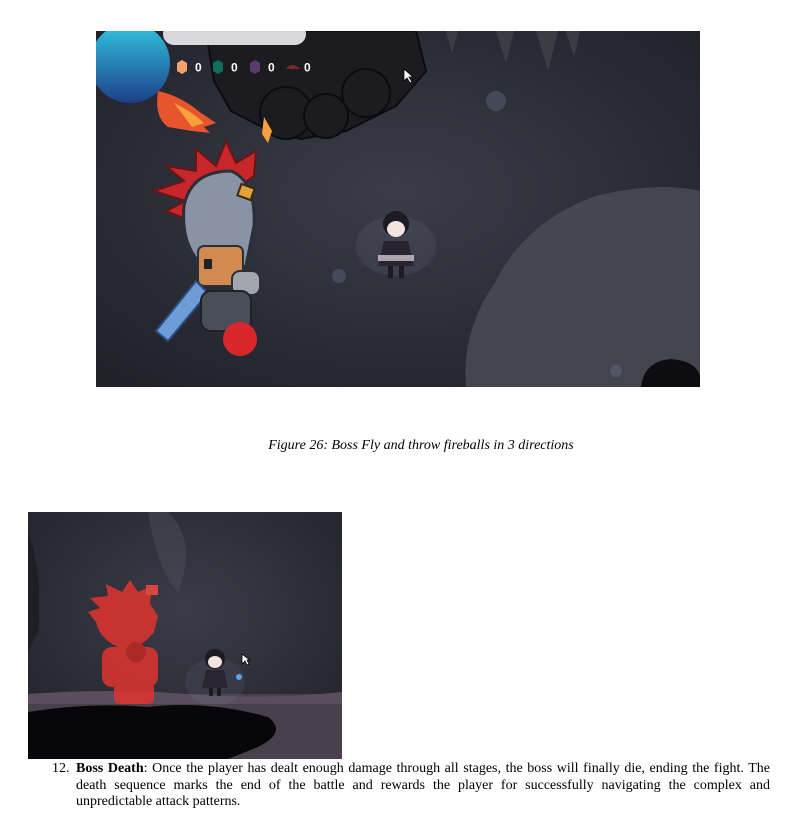 This screenshot has height=829, width=812. Describe the element at coordinates (234, 38) in the screenshot. I see `health-bar` at that location.